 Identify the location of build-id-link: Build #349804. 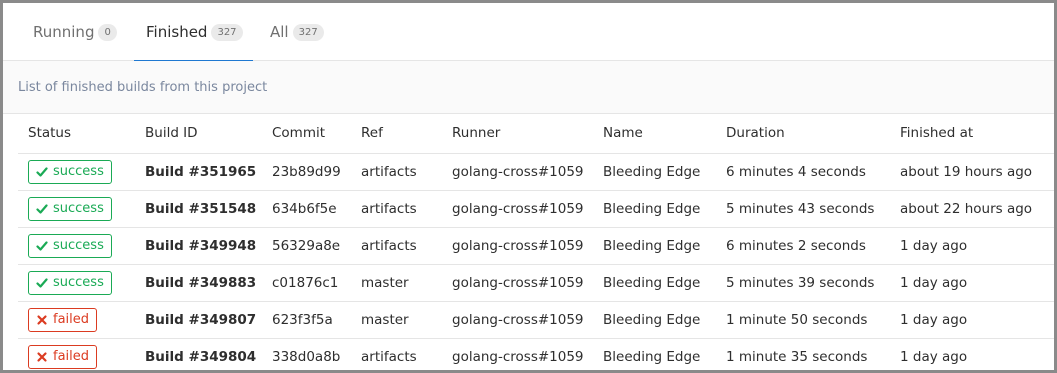
(198, 354).